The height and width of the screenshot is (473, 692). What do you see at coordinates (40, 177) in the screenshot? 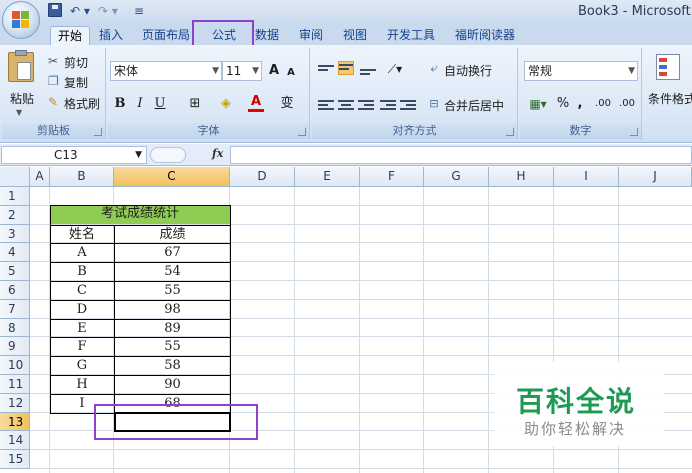
I see `column-header-a: A` at bounding box center [40, 177].